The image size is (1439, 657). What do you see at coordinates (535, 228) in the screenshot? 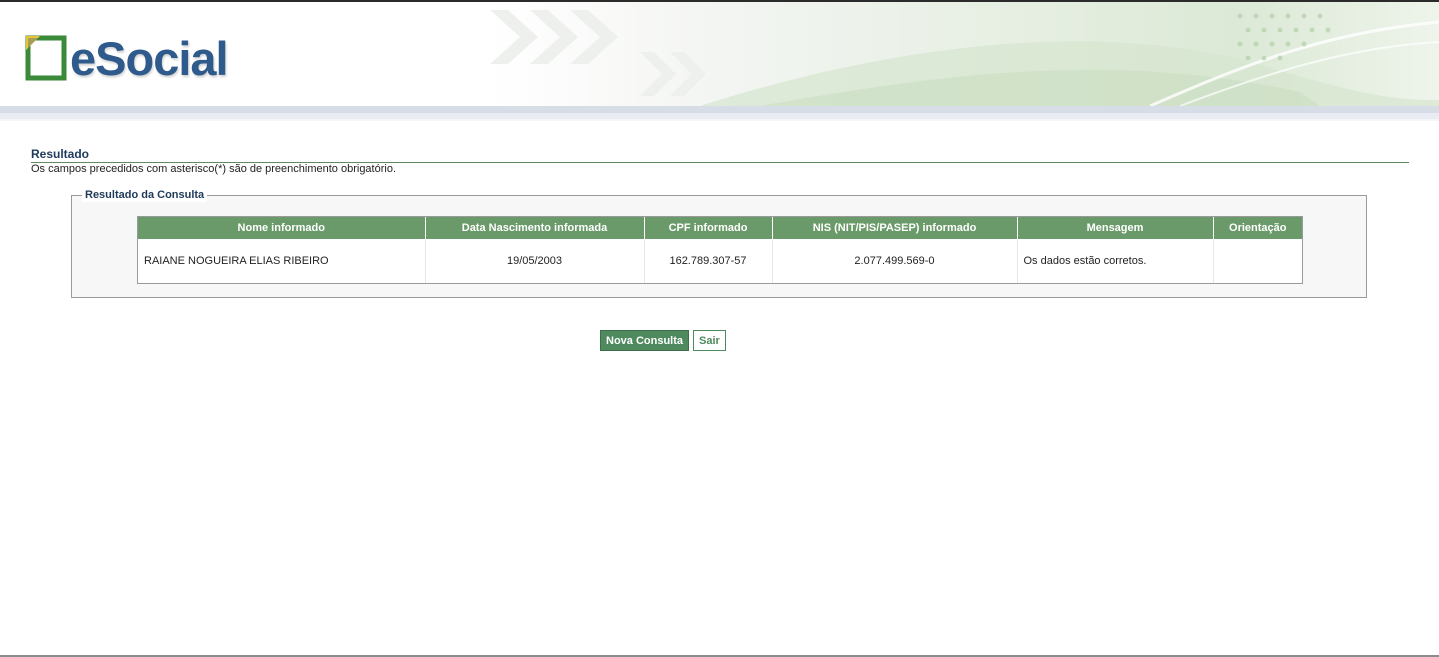
I see `column-header-data-nascimento: Data Nascimento informada` at bounding box center [535, 228].